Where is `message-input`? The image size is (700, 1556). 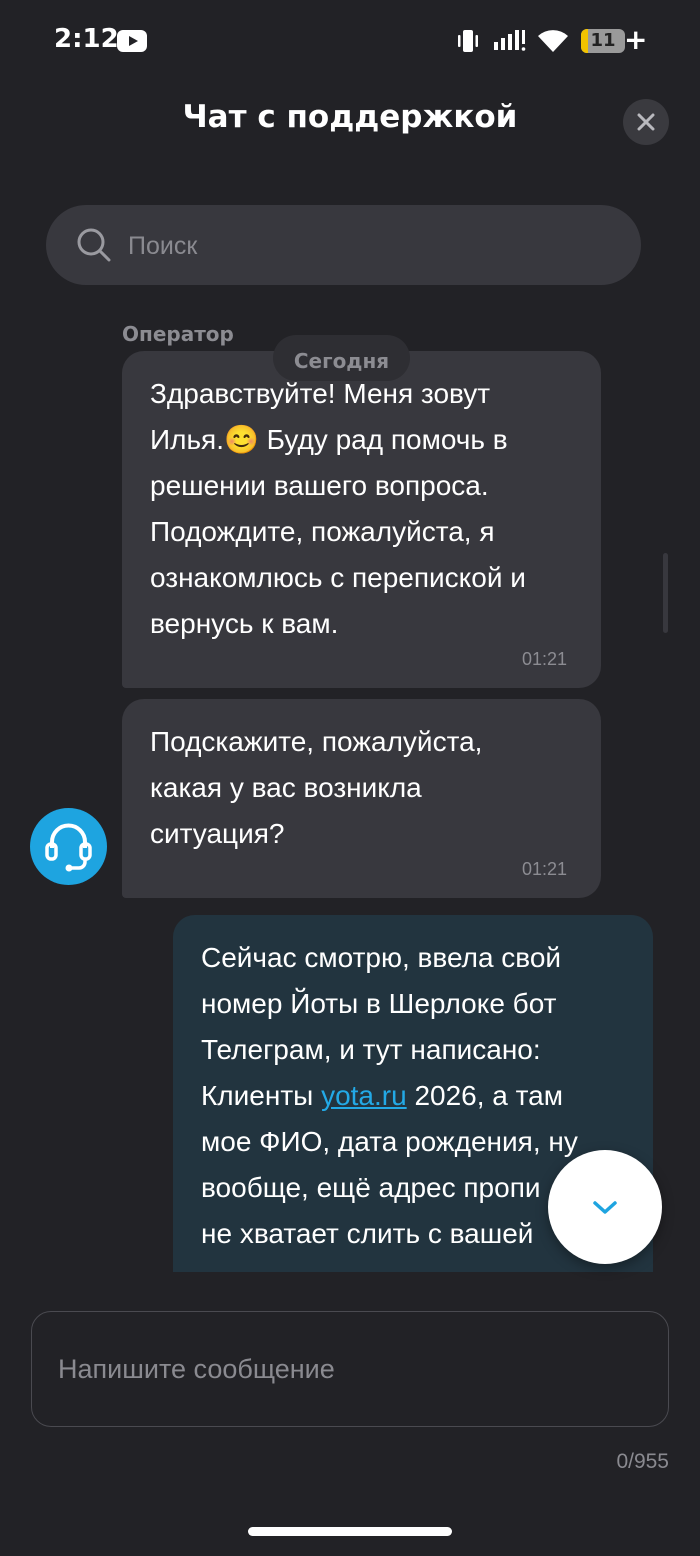 message-input is located at coordinates (348, 1369).